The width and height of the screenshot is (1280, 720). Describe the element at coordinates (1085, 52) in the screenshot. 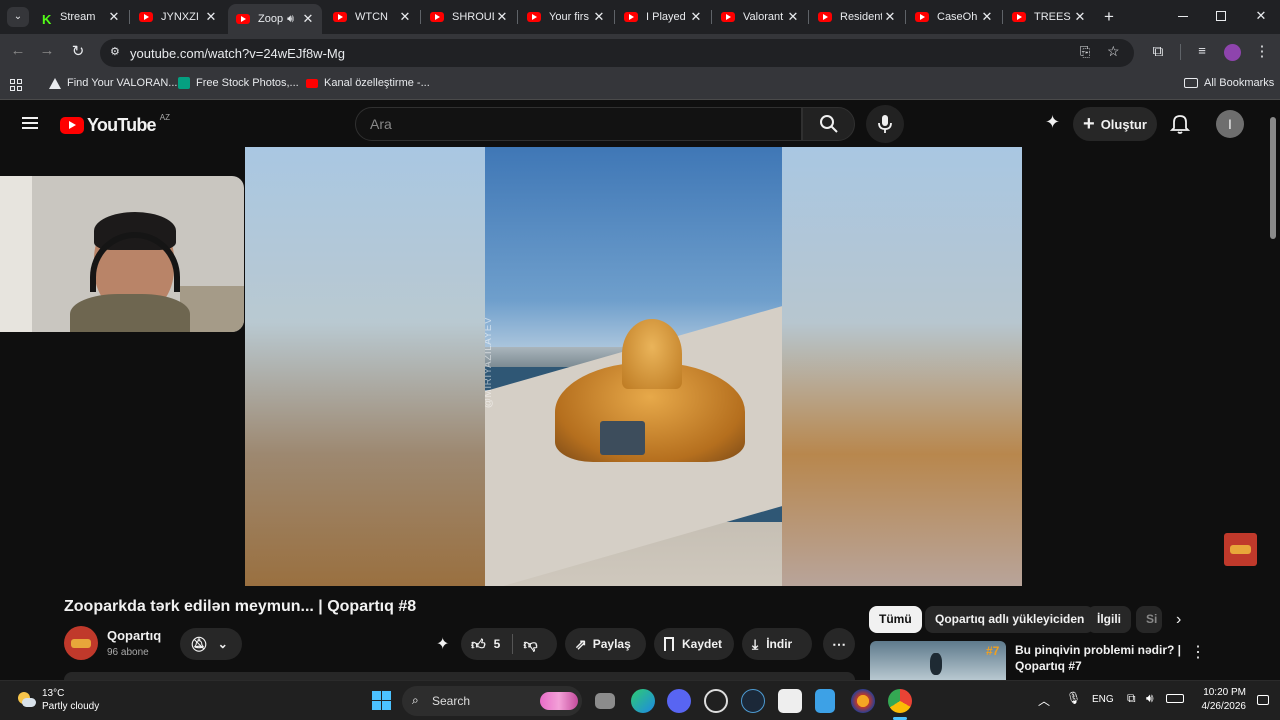

I see `install-app-icon: ⎘` at that location.